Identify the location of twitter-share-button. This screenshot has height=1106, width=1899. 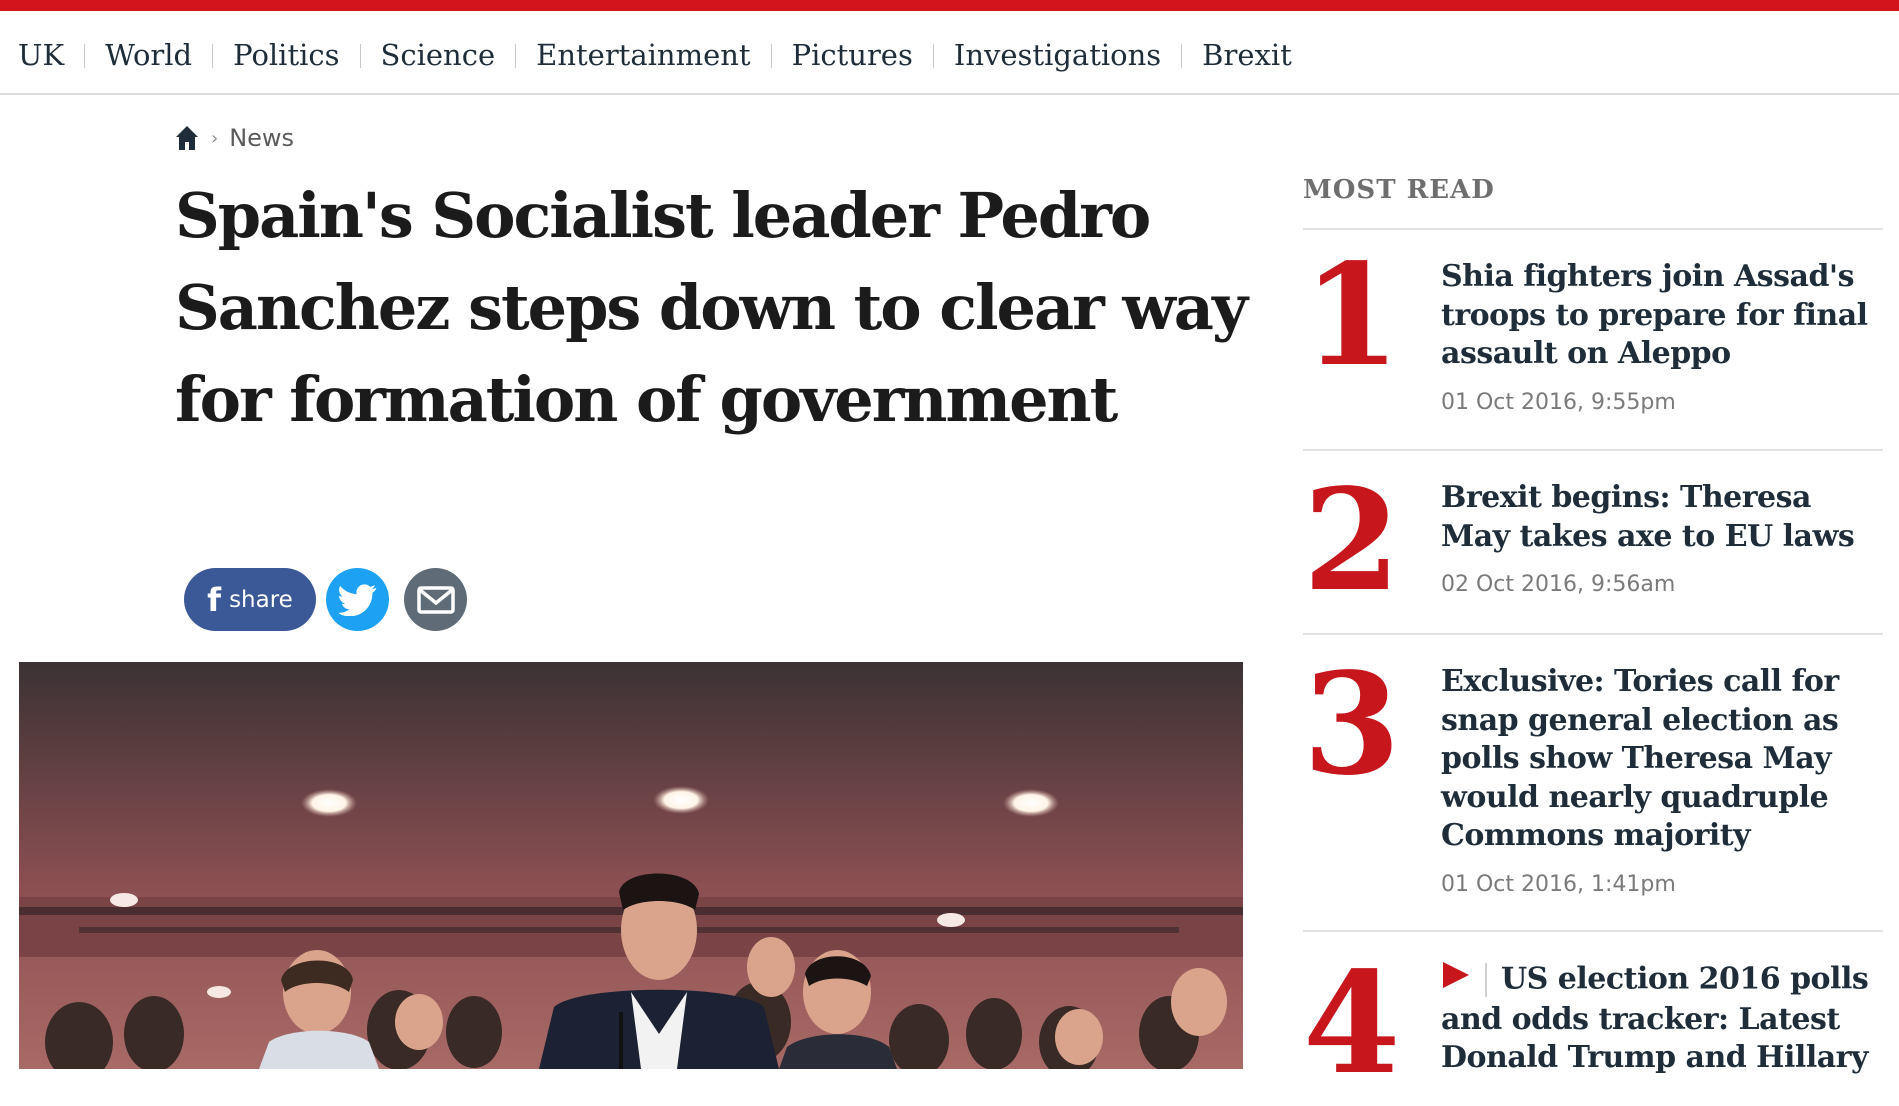
(357, 599).